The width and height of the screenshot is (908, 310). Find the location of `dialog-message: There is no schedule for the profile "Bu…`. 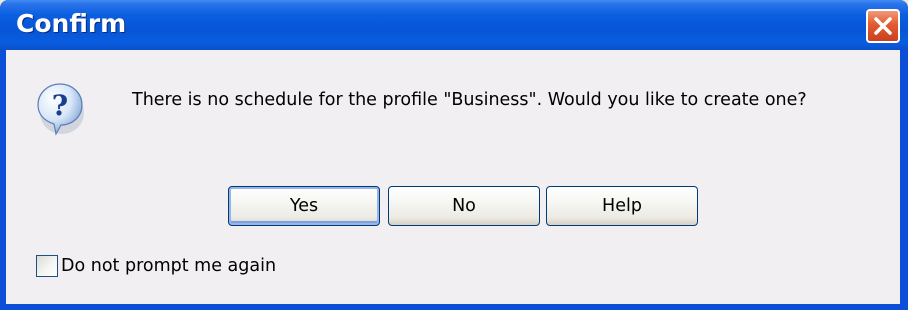

dialog-message: There is no schedule for the profile "Bu… is located at coordinates (469, 100).